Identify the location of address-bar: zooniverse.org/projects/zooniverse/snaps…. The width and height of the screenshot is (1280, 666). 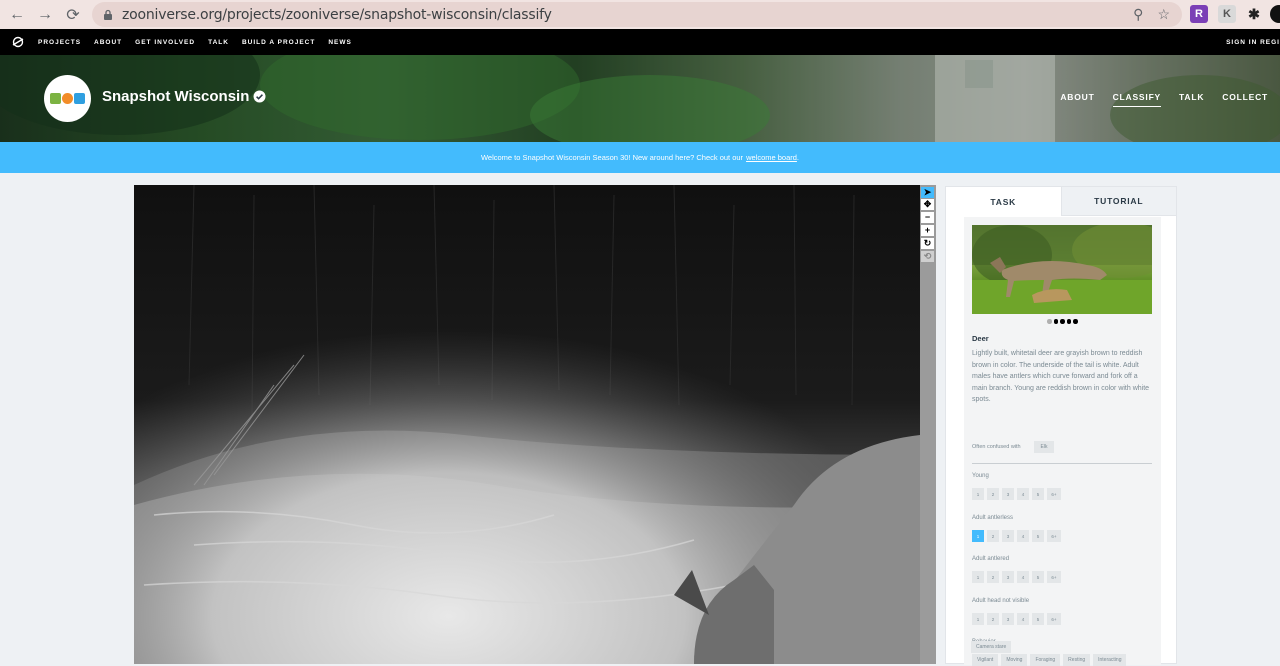
(637, 14).